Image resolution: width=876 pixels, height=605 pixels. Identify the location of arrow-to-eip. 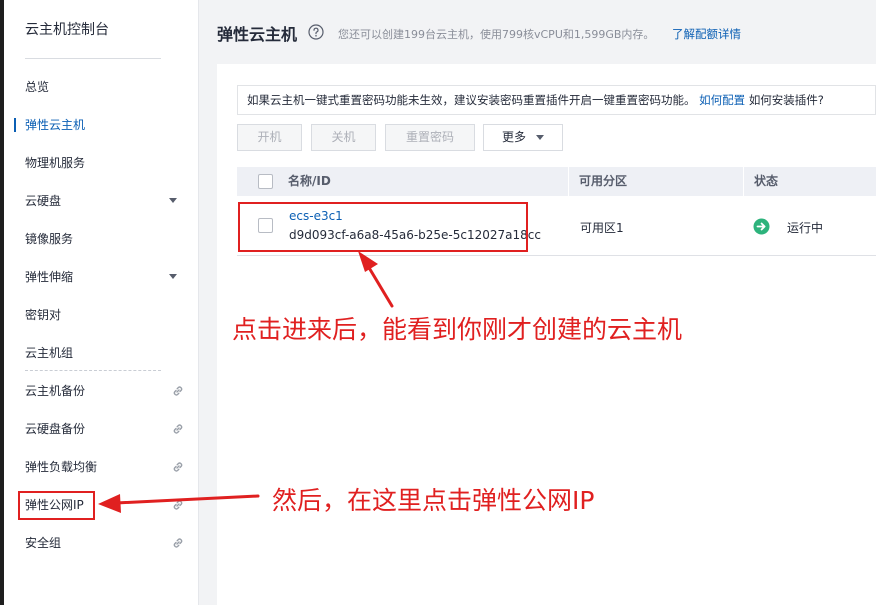
(179, 503).